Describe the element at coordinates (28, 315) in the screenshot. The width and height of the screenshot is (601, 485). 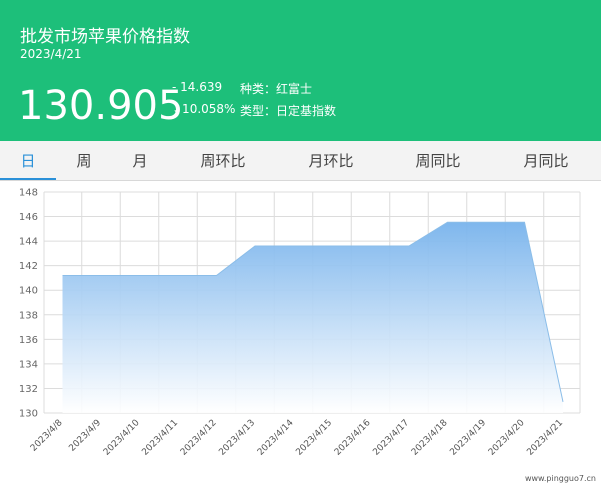
I see `y-tick-label: 138` at that location.